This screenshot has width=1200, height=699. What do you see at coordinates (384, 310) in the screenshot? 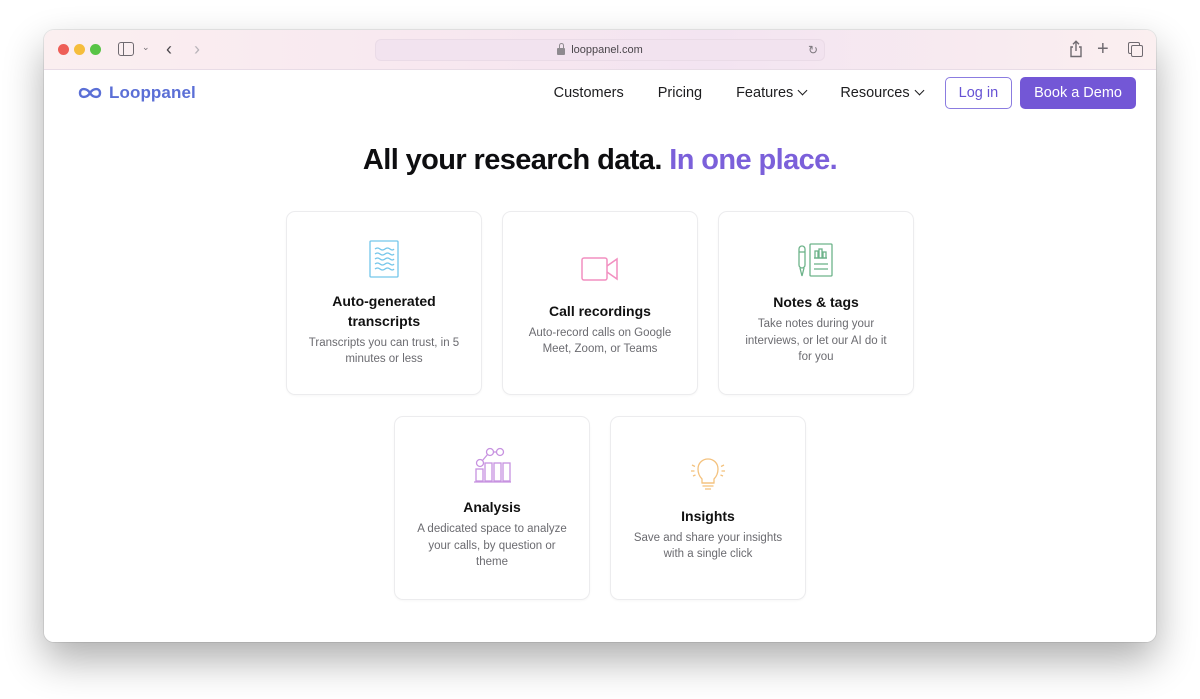
I see `feature-title: Auto-generated transcripts` at bounding box center [384, 310].